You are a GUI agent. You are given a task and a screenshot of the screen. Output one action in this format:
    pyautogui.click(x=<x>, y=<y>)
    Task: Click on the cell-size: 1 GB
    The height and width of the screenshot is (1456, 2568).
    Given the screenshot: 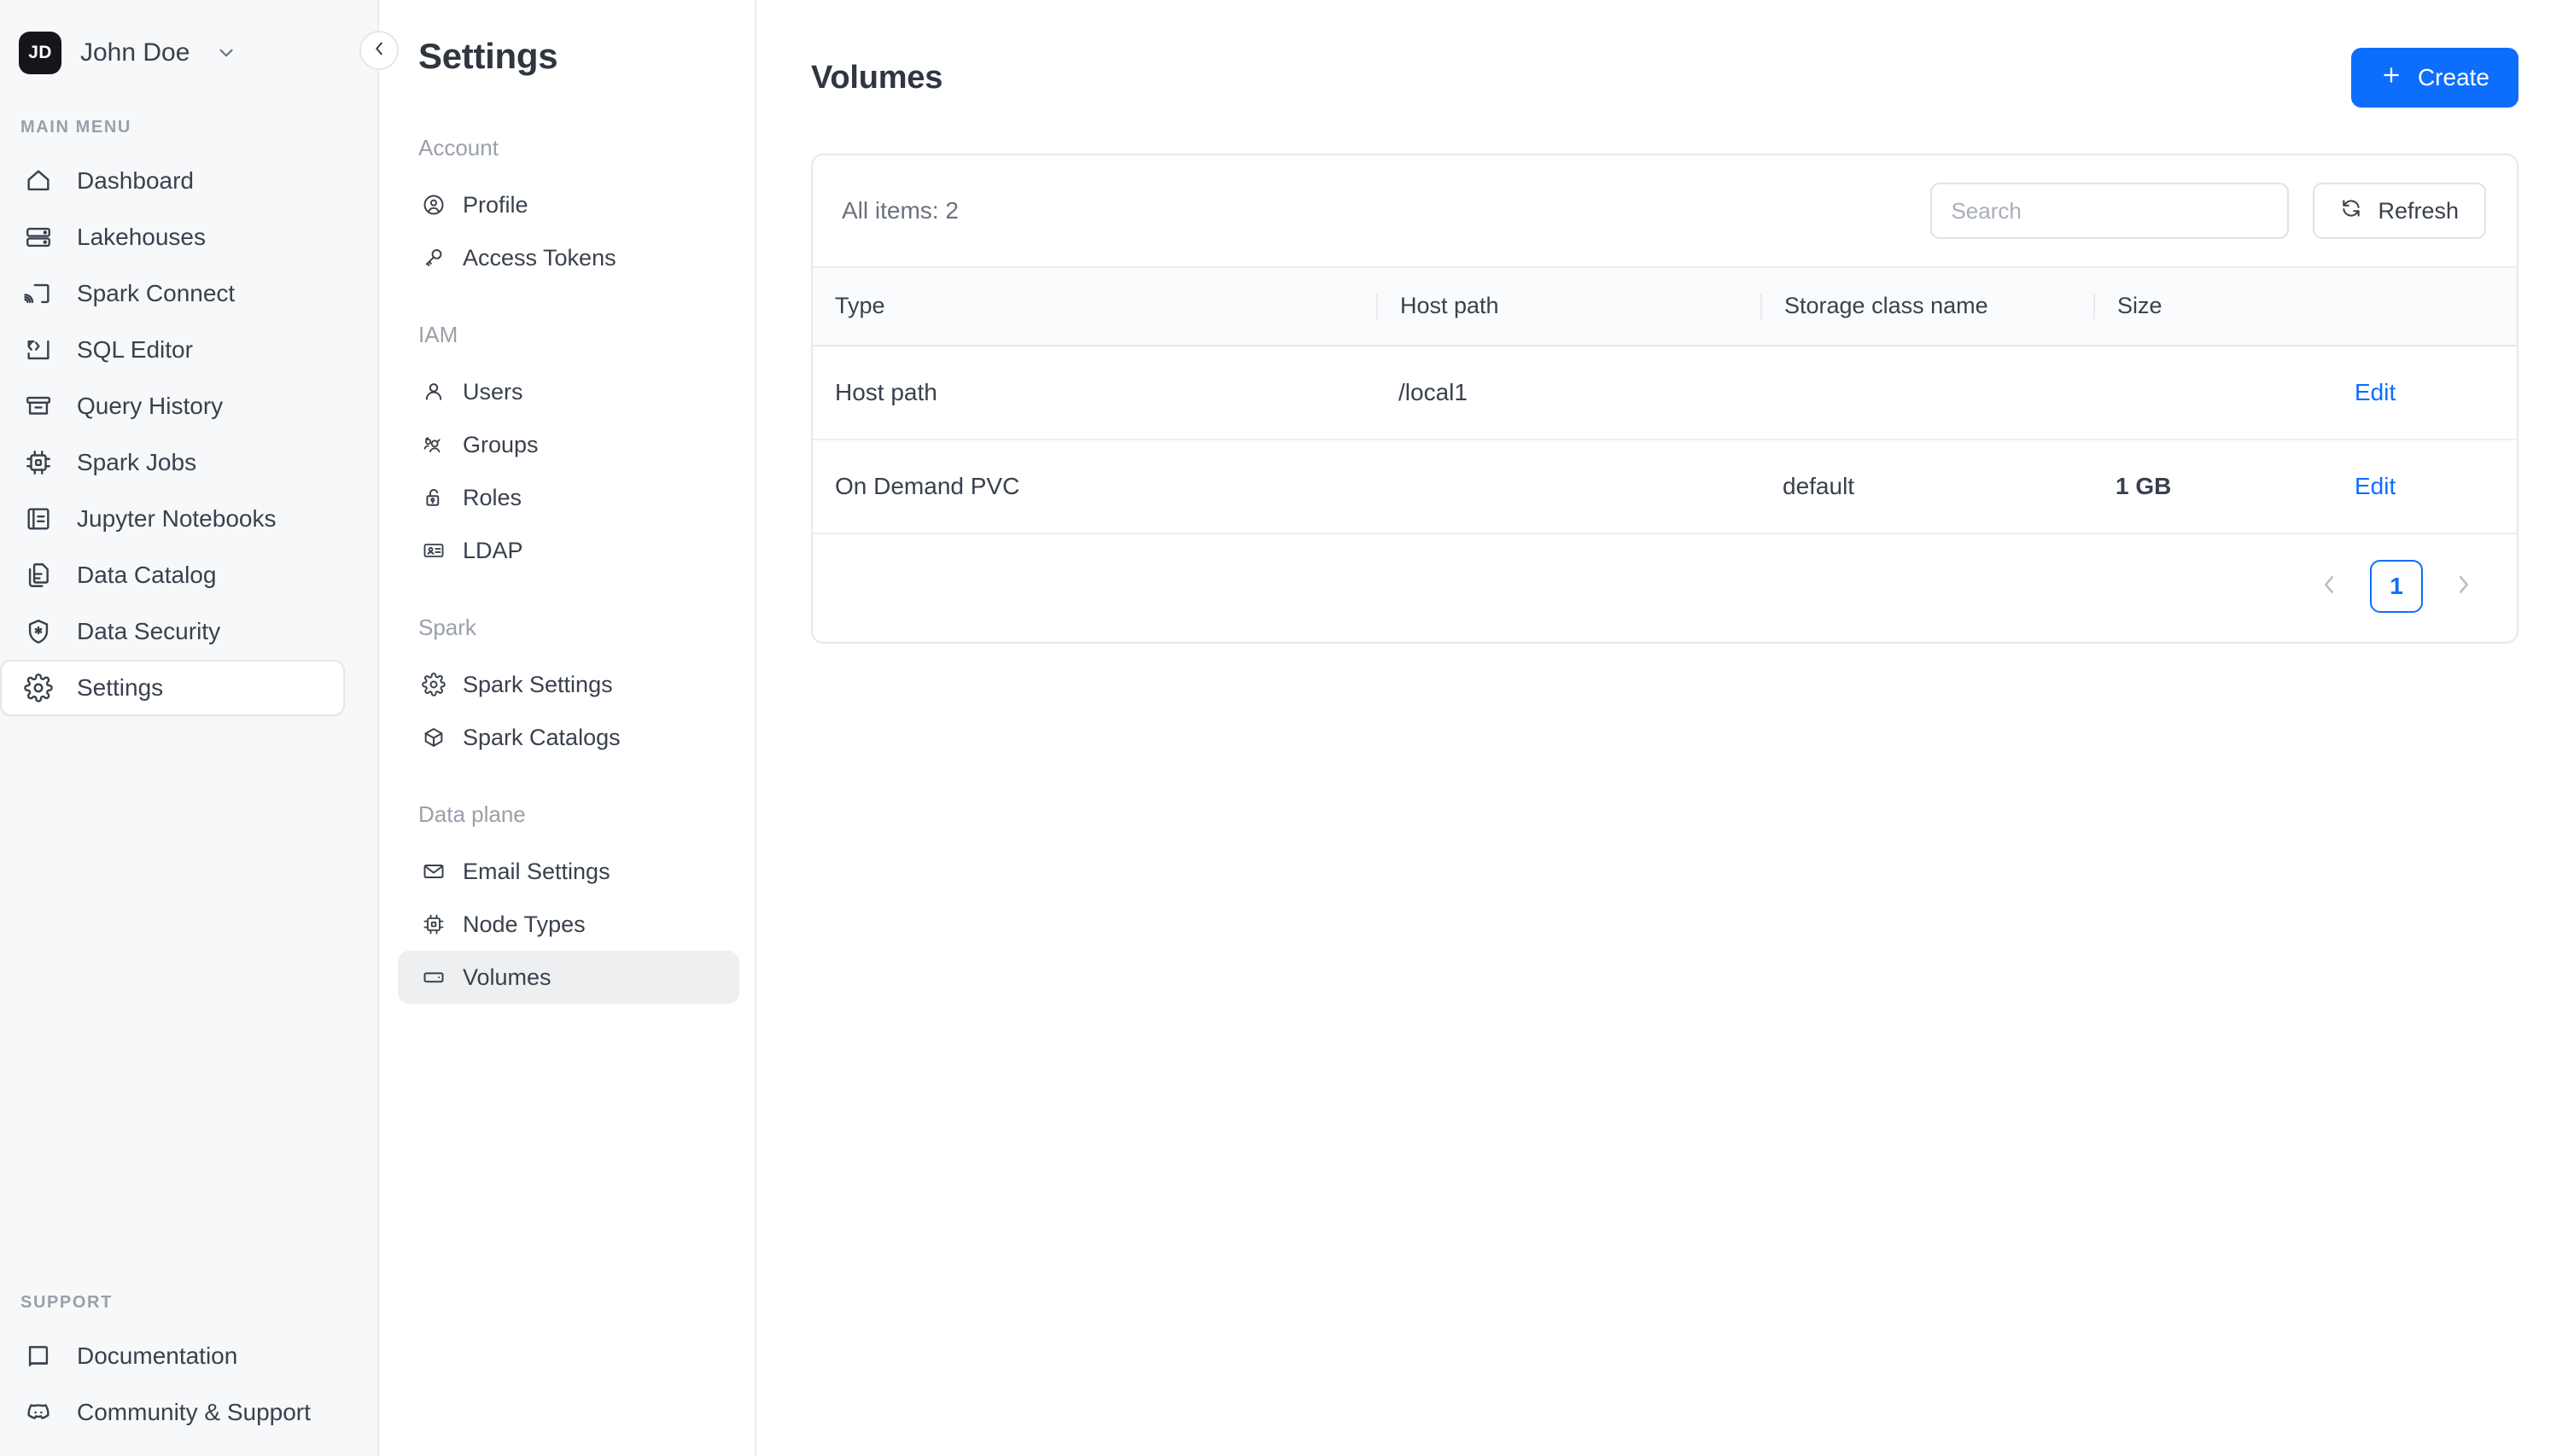 What is the action you would take?
    pyautogui.click(x=2212, y=487)
    